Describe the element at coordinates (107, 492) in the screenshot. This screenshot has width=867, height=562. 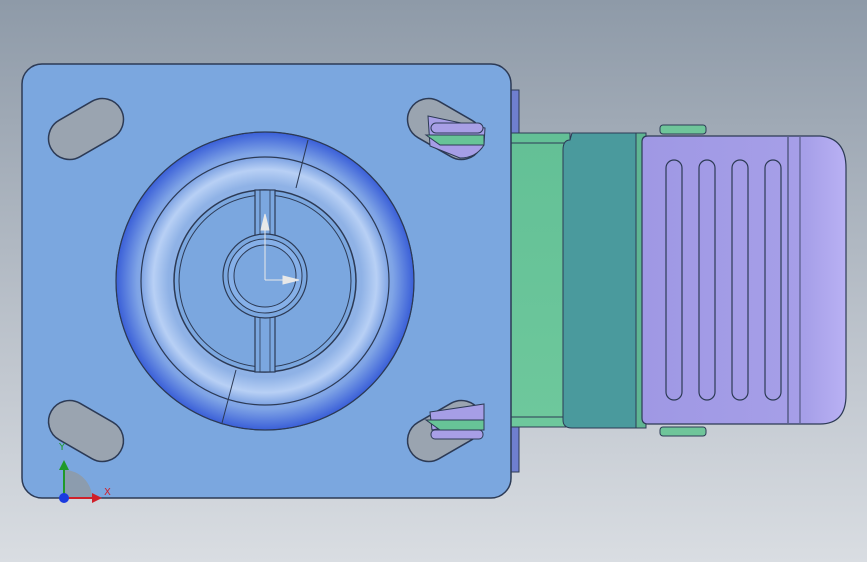
I see `axis-x-label: X` at that location.